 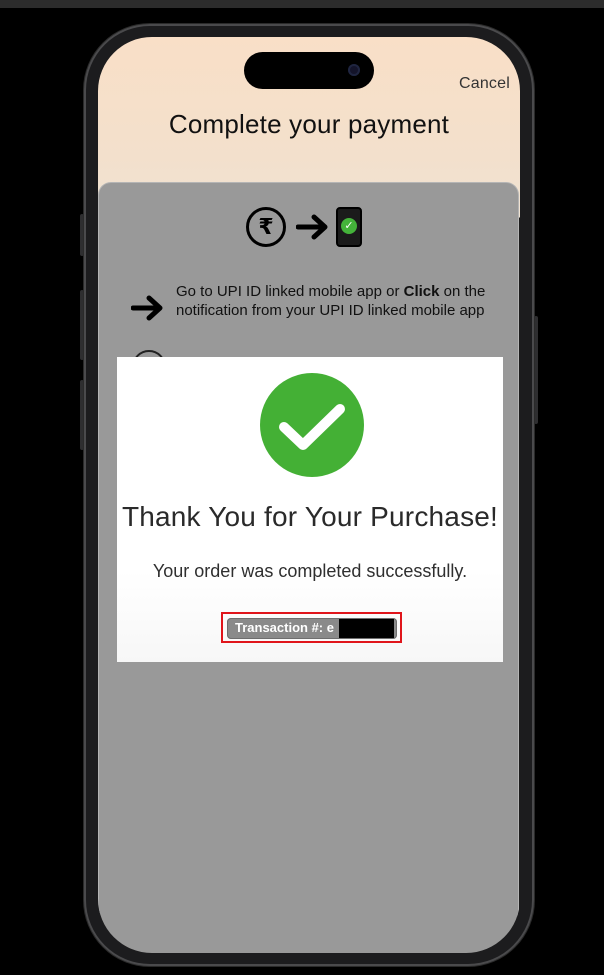 What do you see at coordinates (312, 227) in the screenshot?
I see `arrow-right-icon` at bounding box center [312, 227].